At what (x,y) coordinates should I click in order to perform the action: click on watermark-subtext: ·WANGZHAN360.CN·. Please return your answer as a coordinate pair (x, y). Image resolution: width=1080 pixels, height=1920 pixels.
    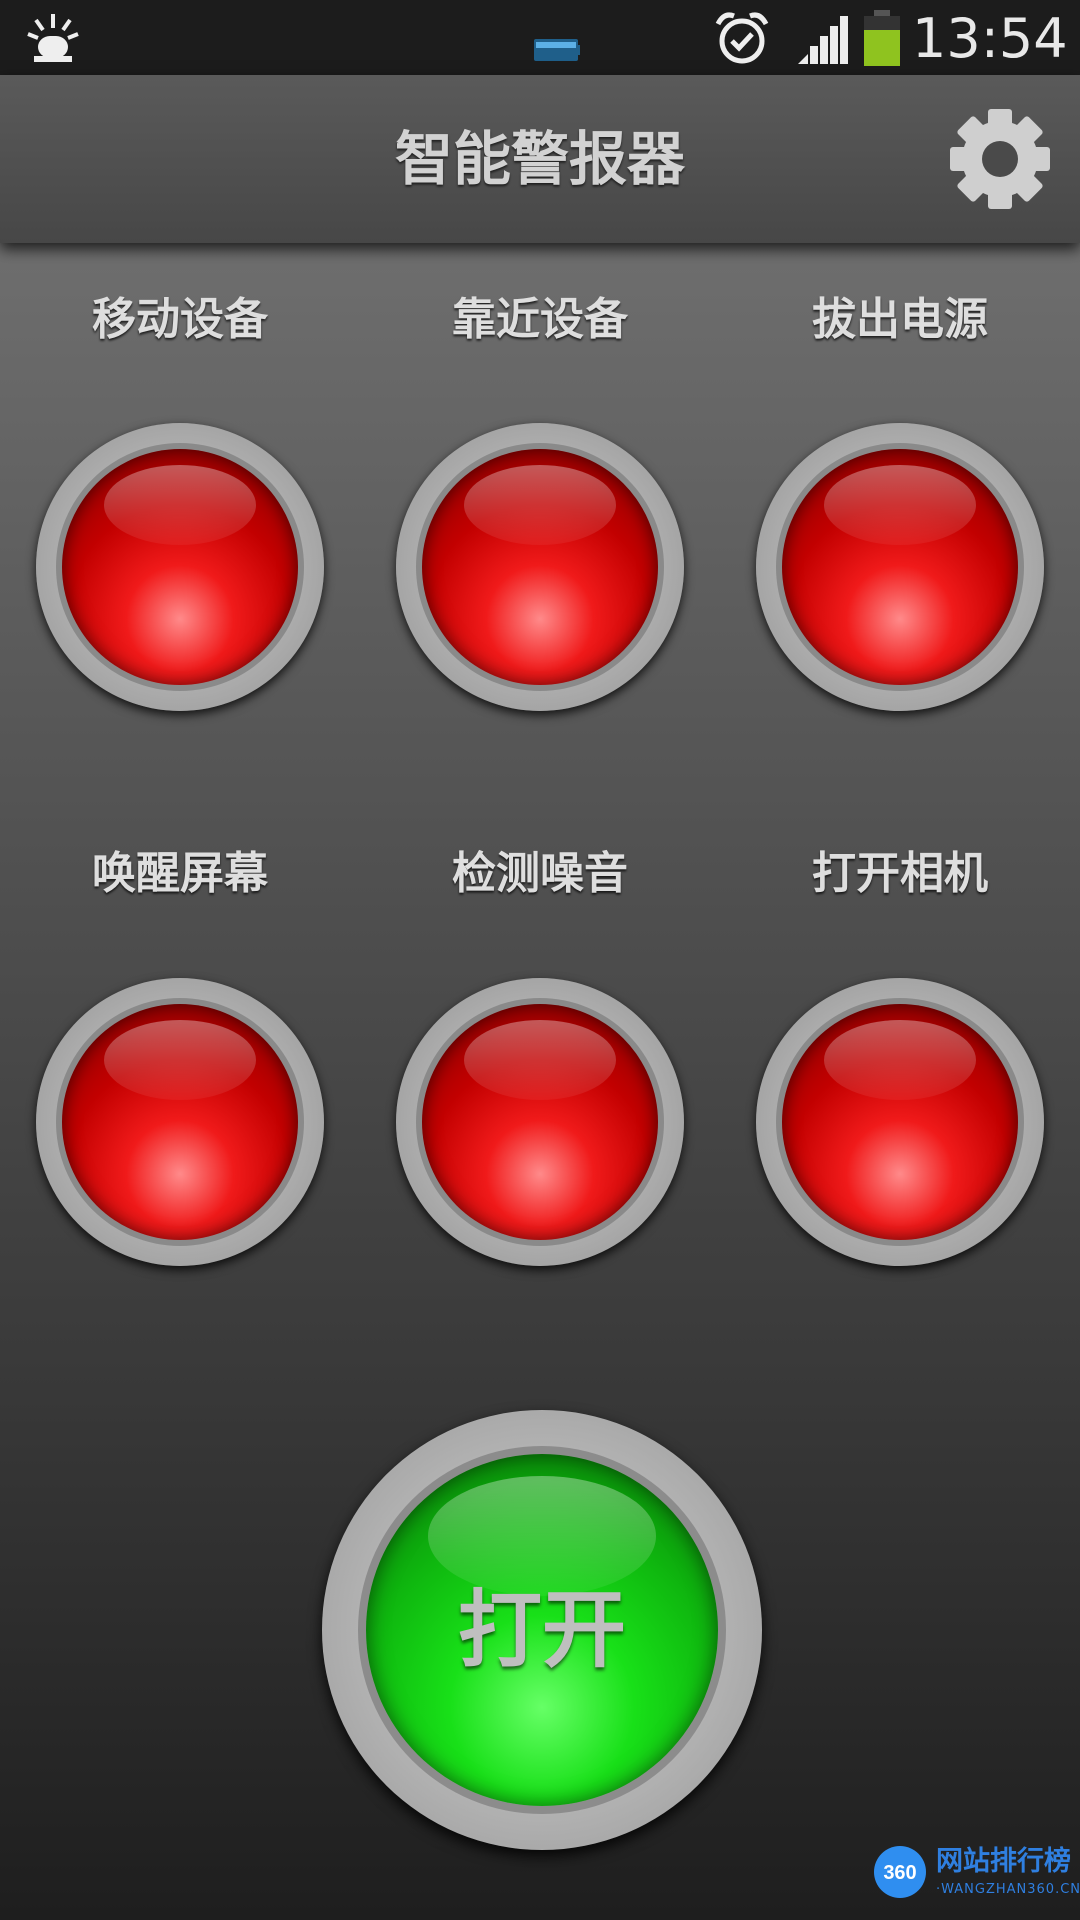
    Looking at the image, I should click on (1008, 1889).